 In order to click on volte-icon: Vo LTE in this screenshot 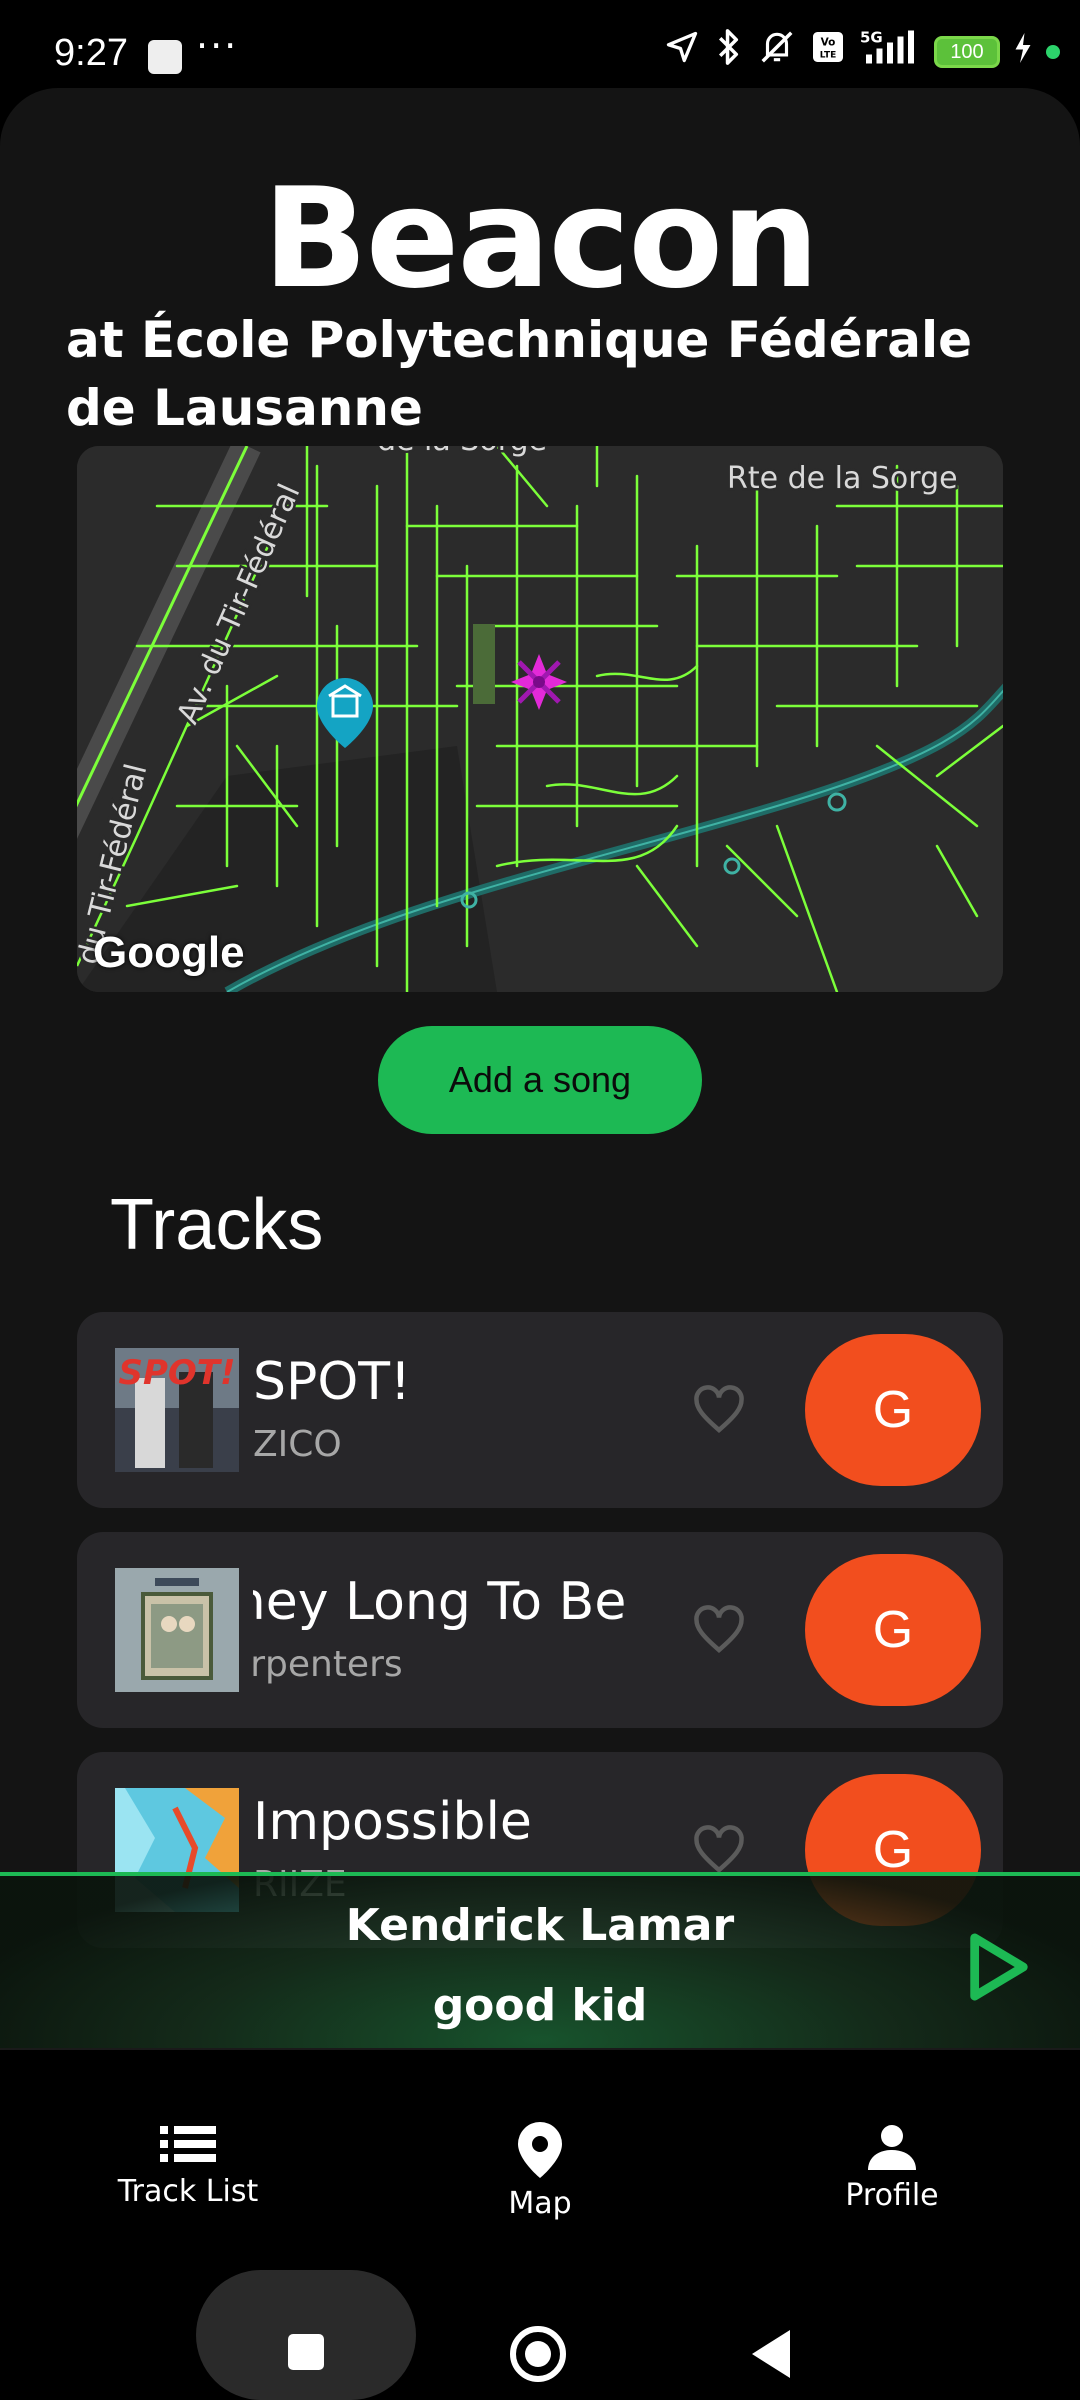, I will do `click(828, 52)`.